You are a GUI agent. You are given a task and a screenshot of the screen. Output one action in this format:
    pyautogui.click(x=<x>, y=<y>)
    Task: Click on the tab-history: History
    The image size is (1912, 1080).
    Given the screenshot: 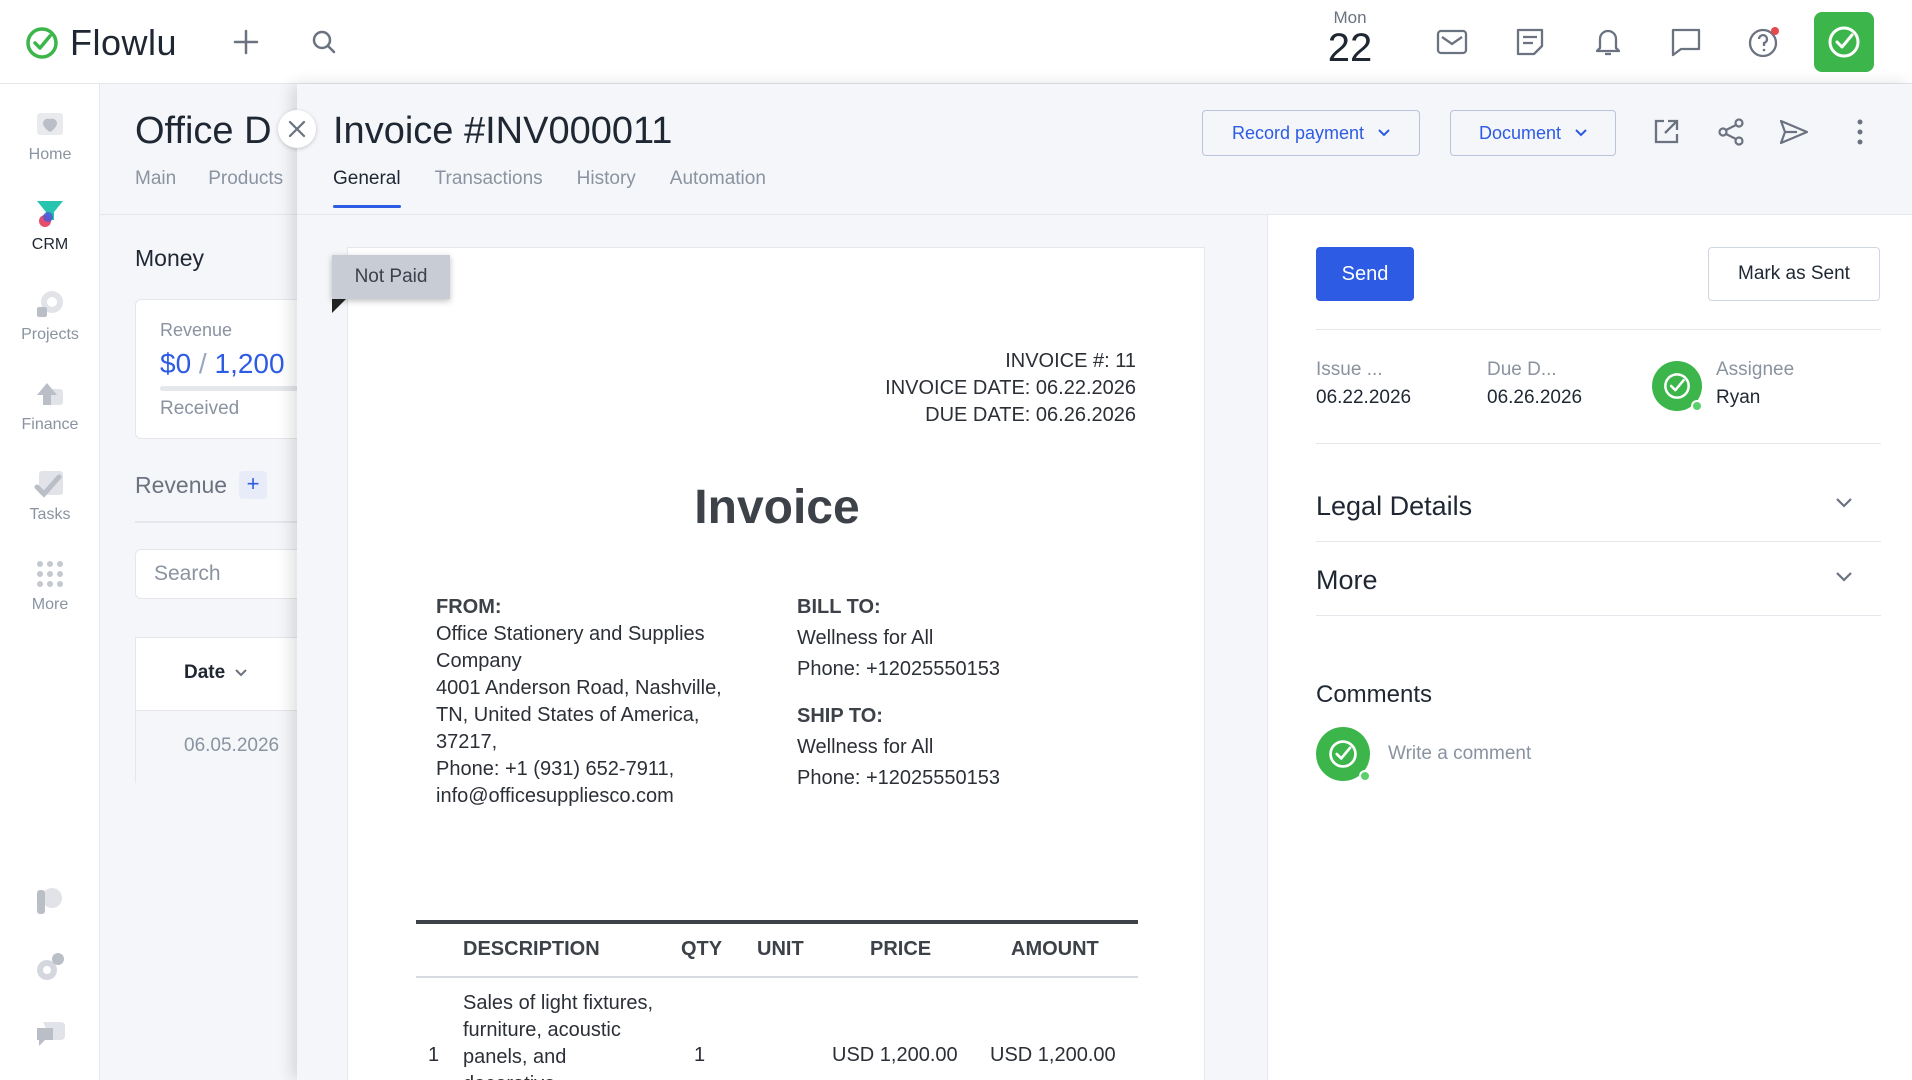 What is the action you would take?
    pyautogui.click(x=606, y=188)
    